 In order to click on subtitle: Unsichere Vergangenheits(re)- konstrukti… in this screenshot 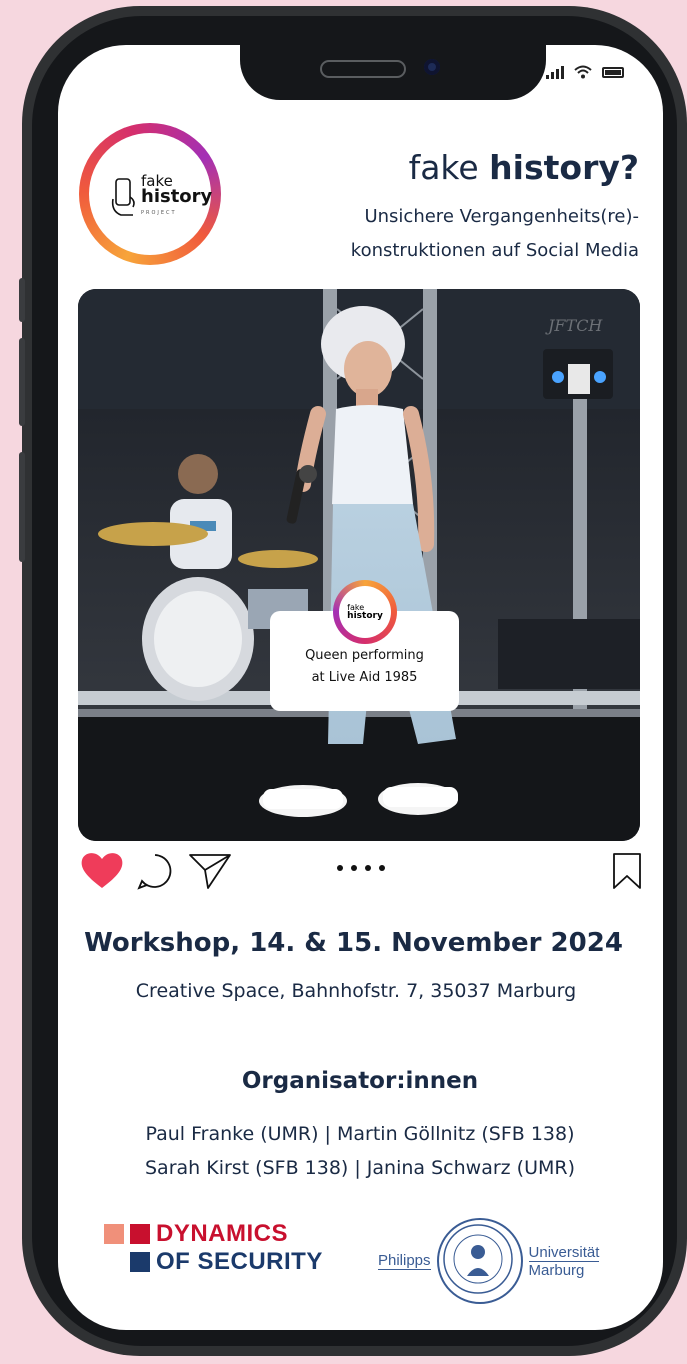, I will do `click(439, 234)`.